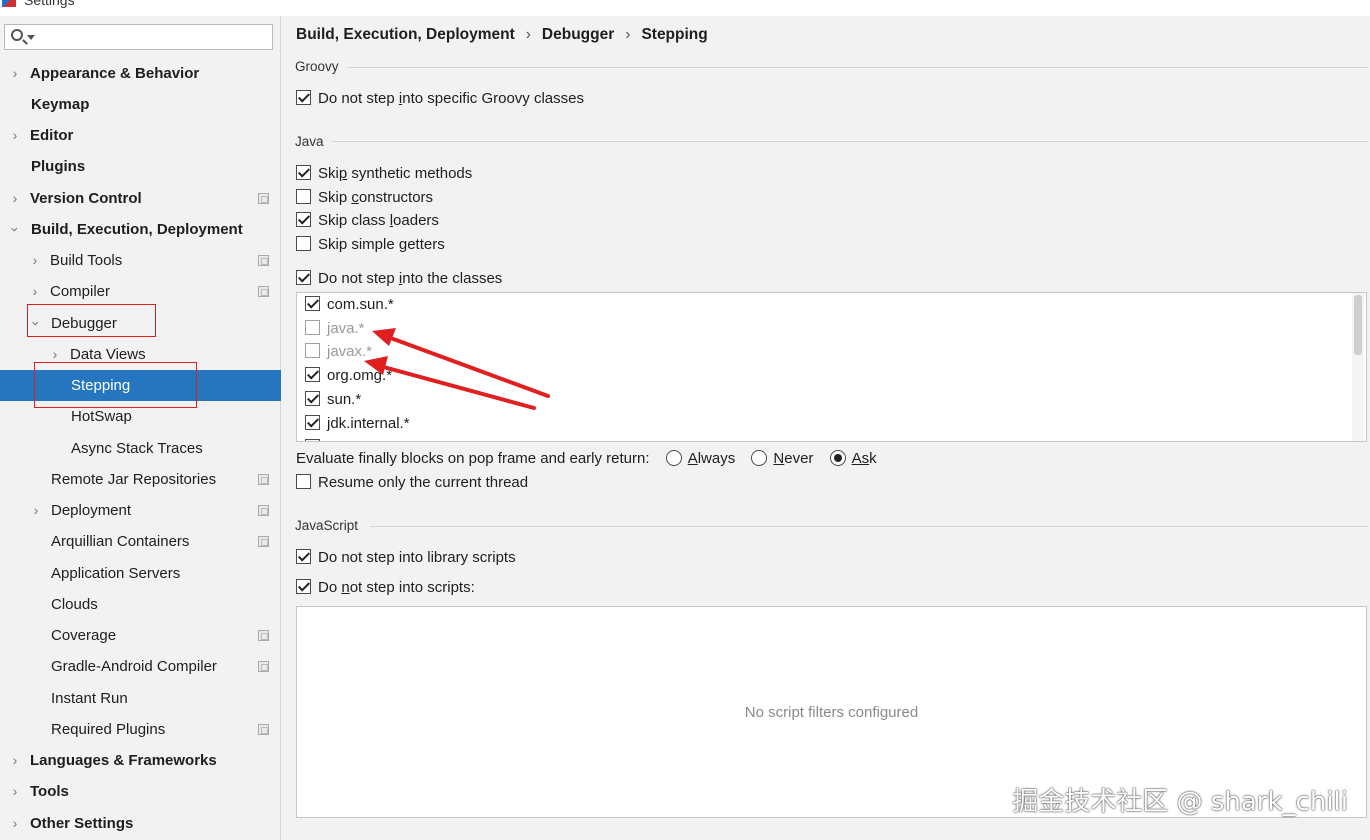  Describe the element at coordinates (358, 244) in the screenshot. I see `checkbox-label: Skip simple` at that location.